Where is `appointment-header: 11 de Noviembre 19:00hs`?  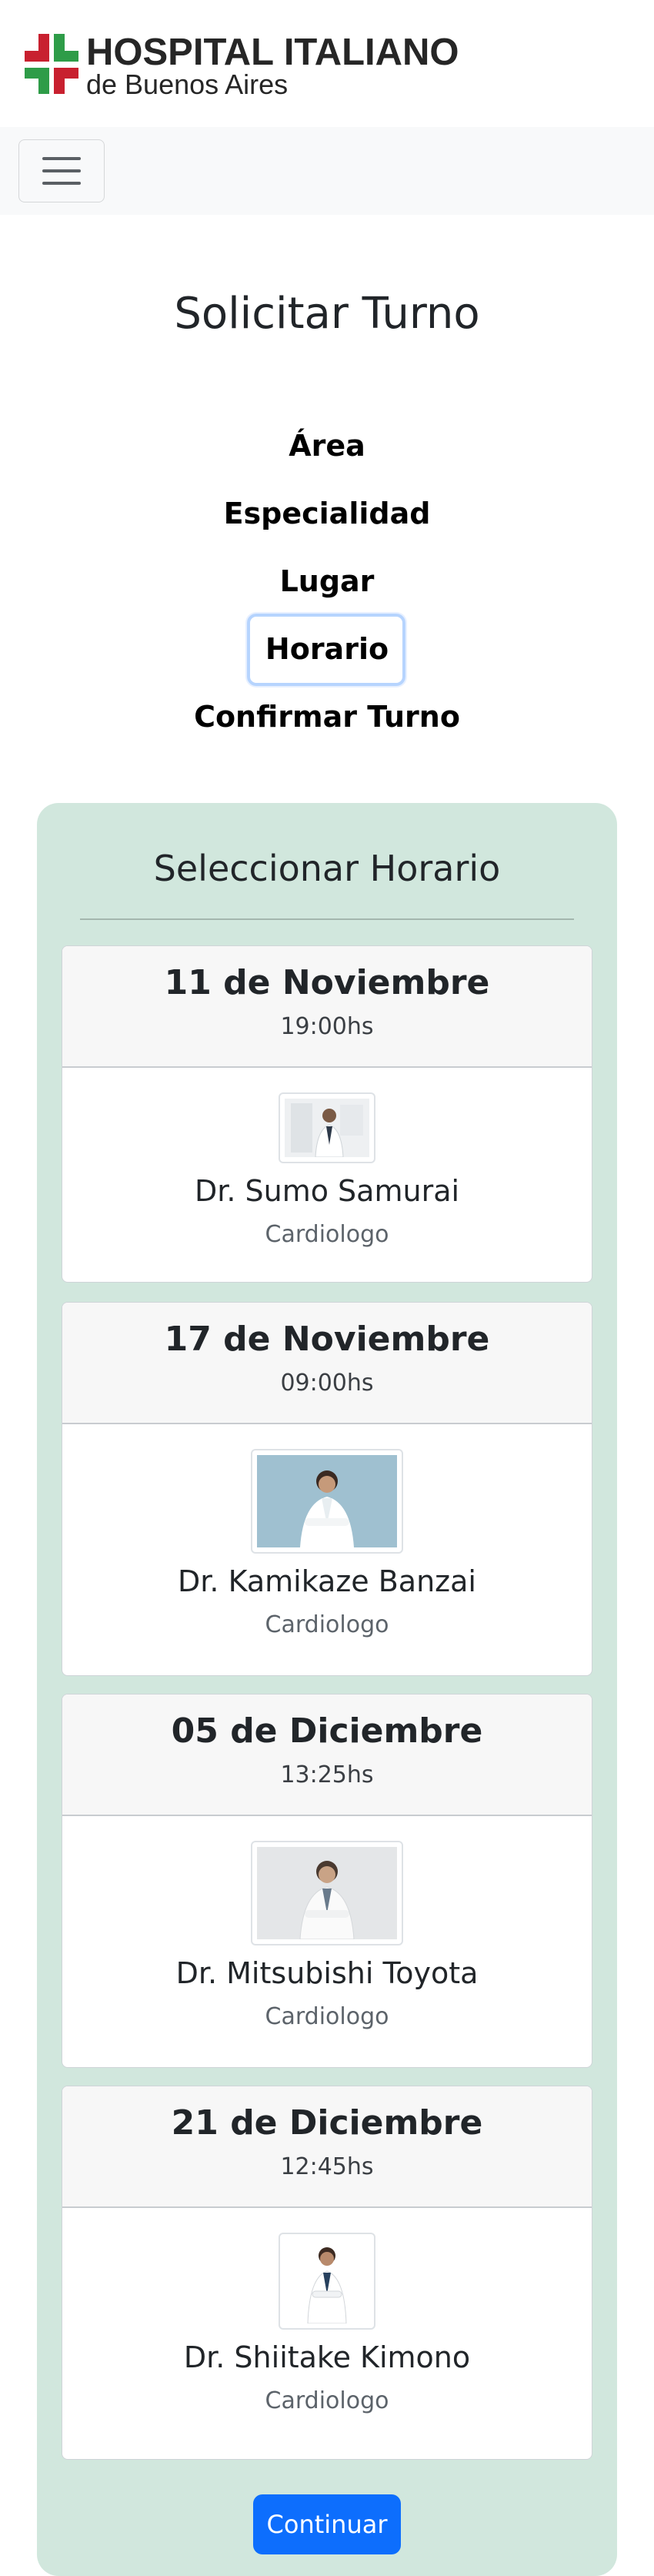
appointment-header: 11 de Noviembre 19:00hs is located at coordinates (327, 1007).